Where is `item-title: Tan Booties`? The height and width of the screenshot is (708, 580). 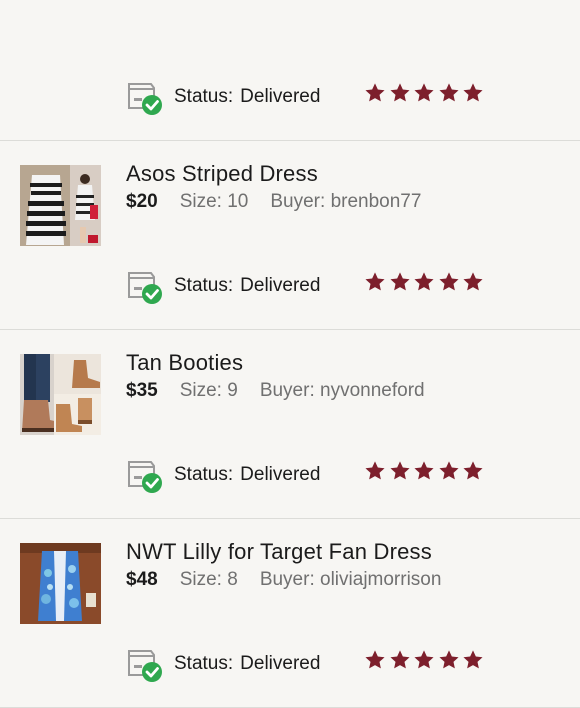
item-title: Tan Booties is located at coordinates (184, 363).